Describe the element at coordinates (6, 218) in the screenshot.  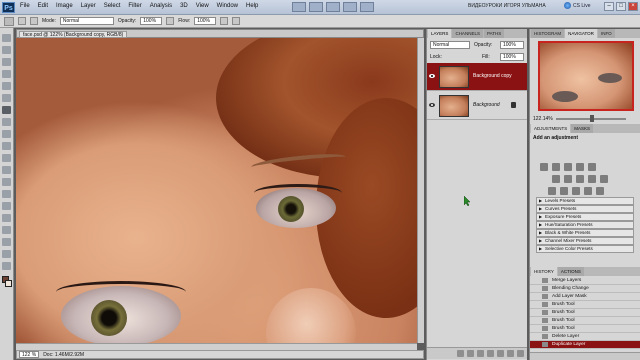
I see `type-tool-icon` at that location.